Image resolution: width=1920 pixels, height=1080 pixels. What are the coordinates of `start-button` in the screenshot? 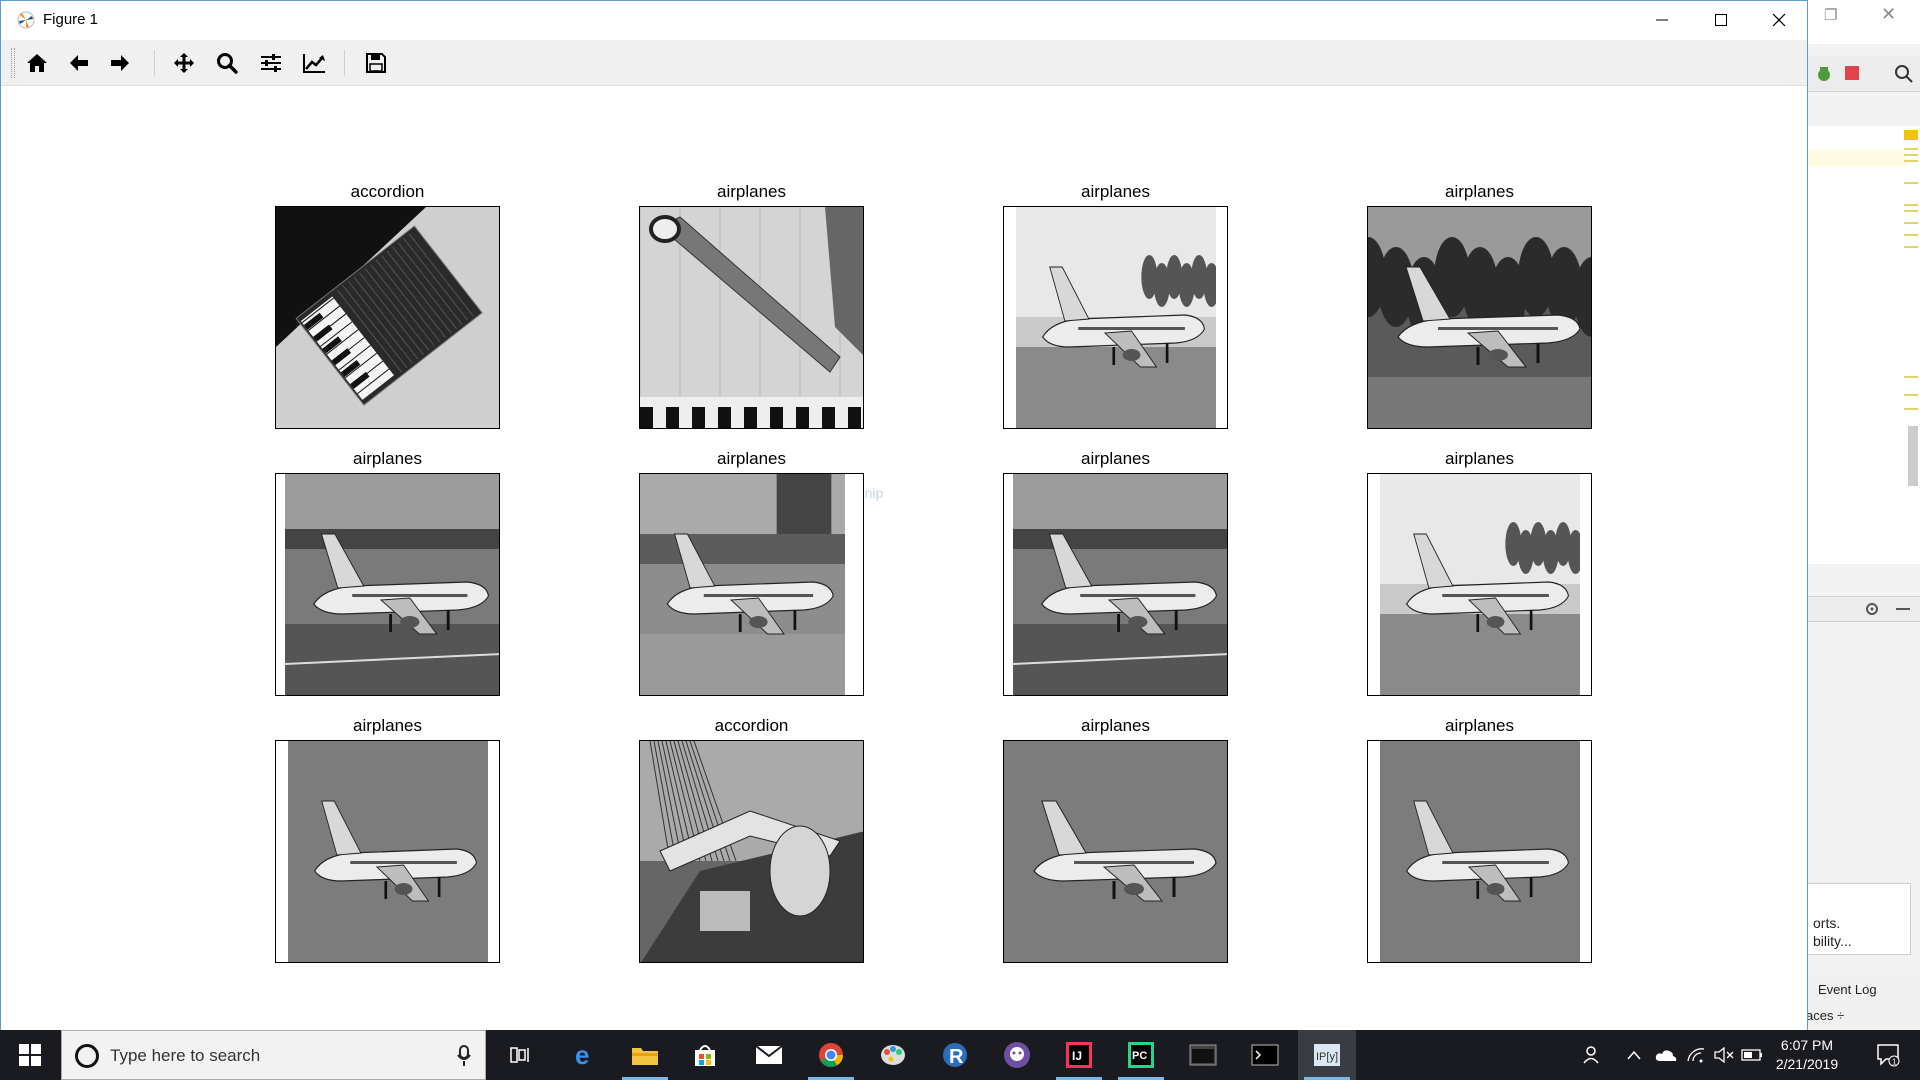 It's located at (30, 1055).